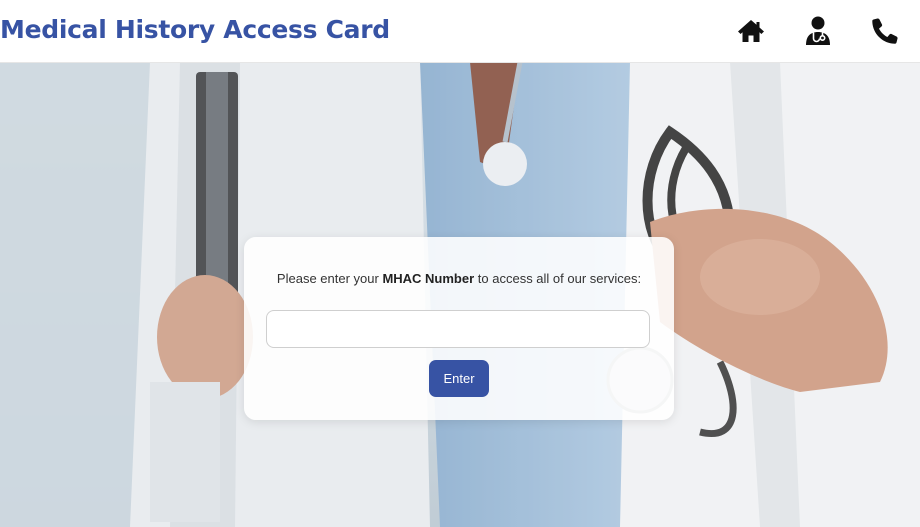 The height and width of the screenshot is (527, 920). Describe the element at coordinates (195, 29) in the screenshot. I see `page-title: Medical History Access Card` at that location.